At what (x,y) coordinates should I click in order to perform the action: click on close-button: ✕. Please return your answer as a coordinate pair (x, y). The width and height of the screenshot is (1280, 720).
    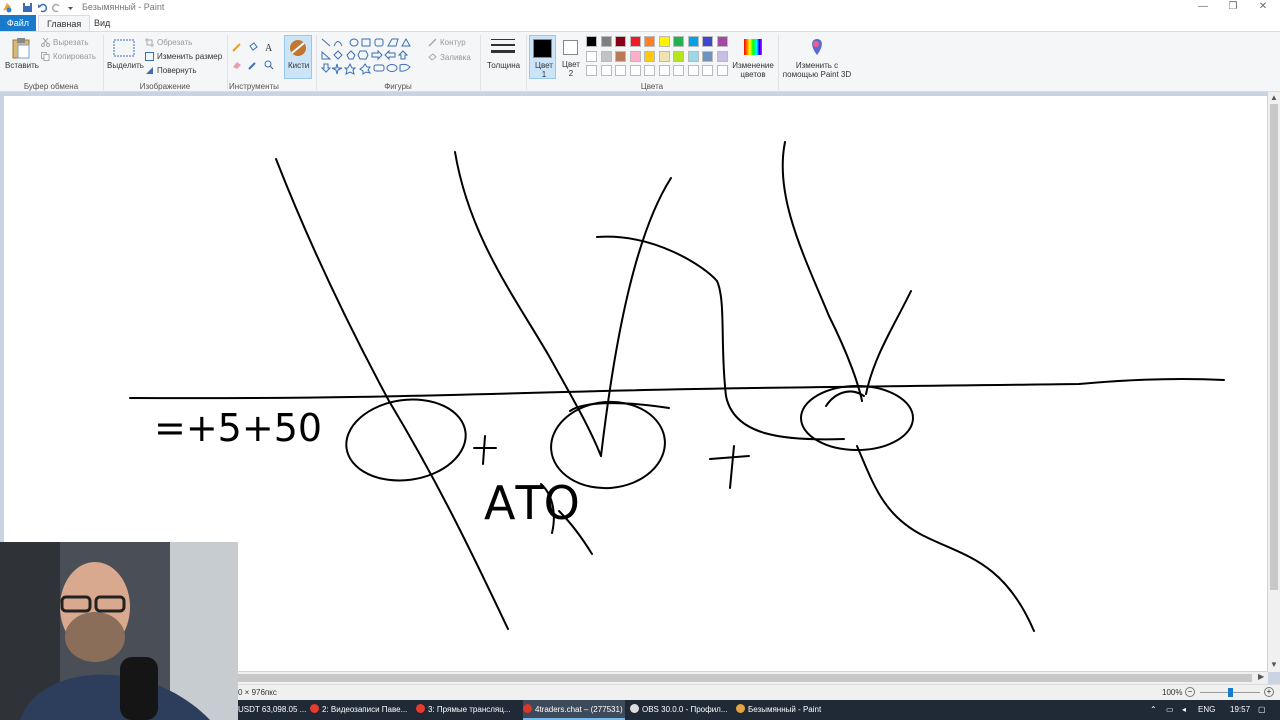
    Looking at the image, I should click on (1263, 7).